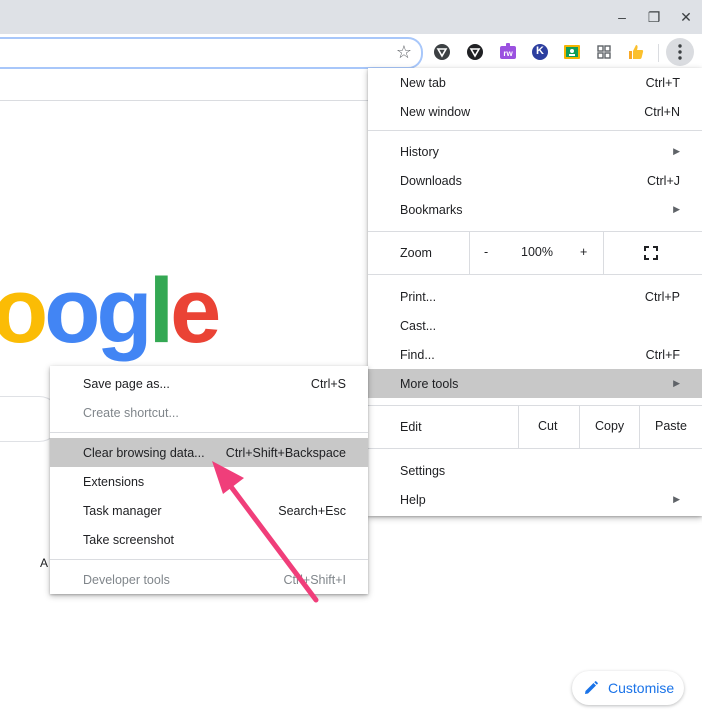 The image size is (702, 710). Describe the element at coordinates (24, 311) in the screenshot. I see `logo-letter: o` at that location.